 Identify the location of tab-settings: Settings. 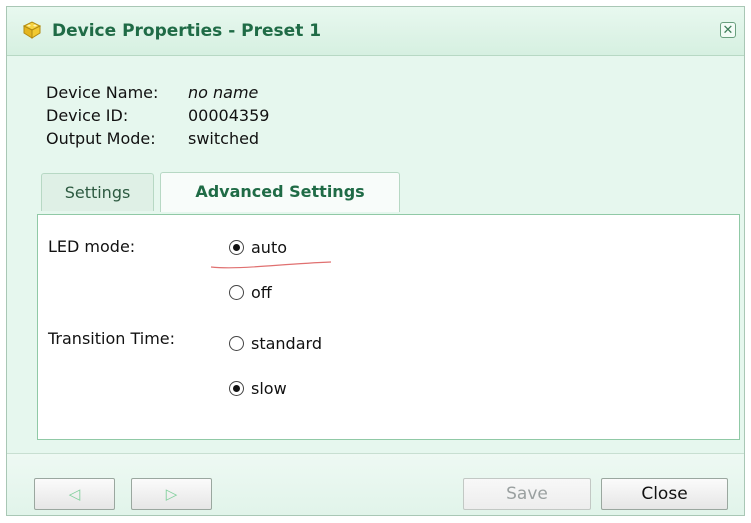
(97, 192).